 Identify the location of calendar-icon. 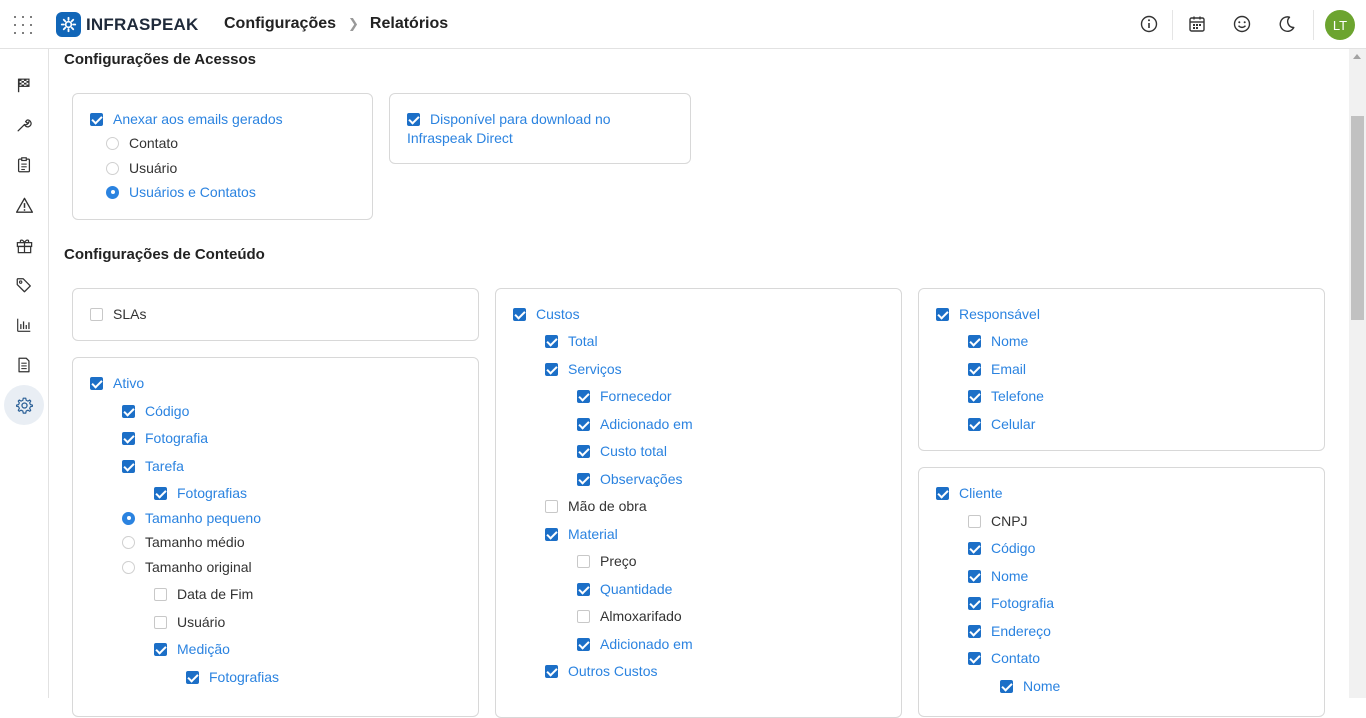
(1197, 24).